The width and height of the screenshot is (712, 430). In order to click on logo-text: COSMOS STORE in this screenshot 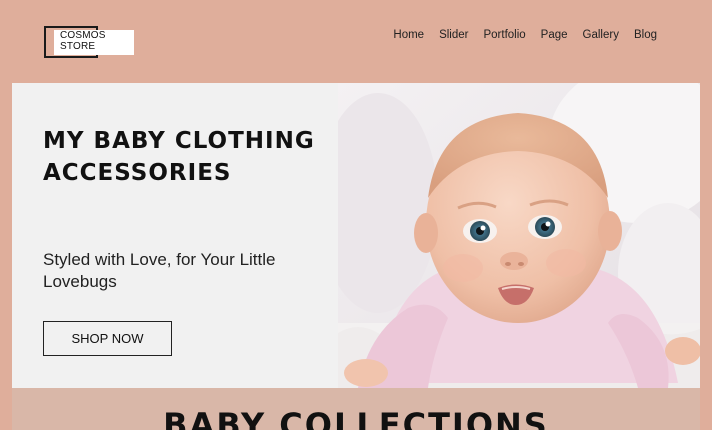, I will do `click(83, 41)`.